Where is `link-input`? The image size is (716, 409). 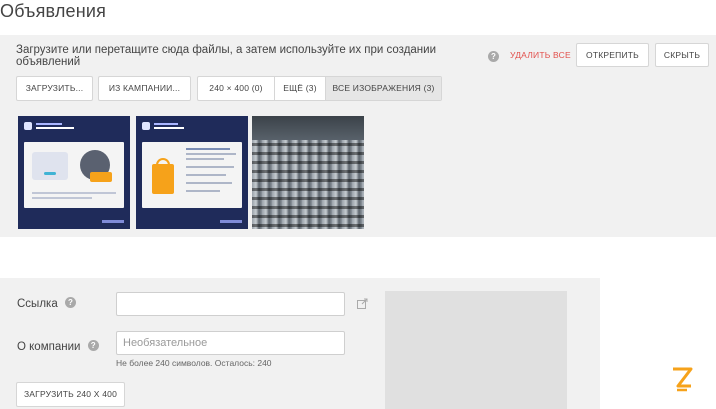 link-input is located at coordinates (230, 304).